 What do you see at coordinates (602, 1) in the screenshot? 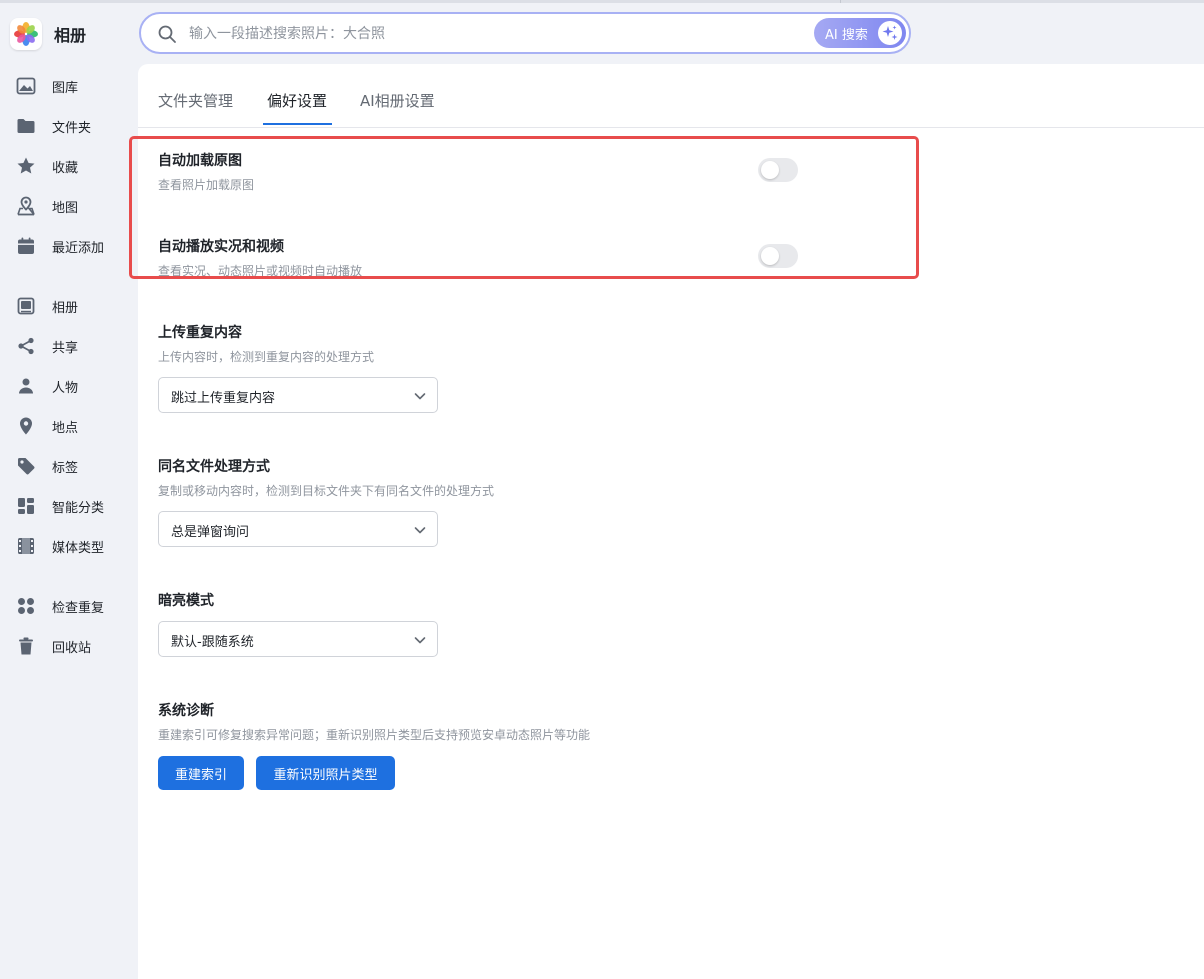
I see `window-top-edge` at bounding box center [602, 1].